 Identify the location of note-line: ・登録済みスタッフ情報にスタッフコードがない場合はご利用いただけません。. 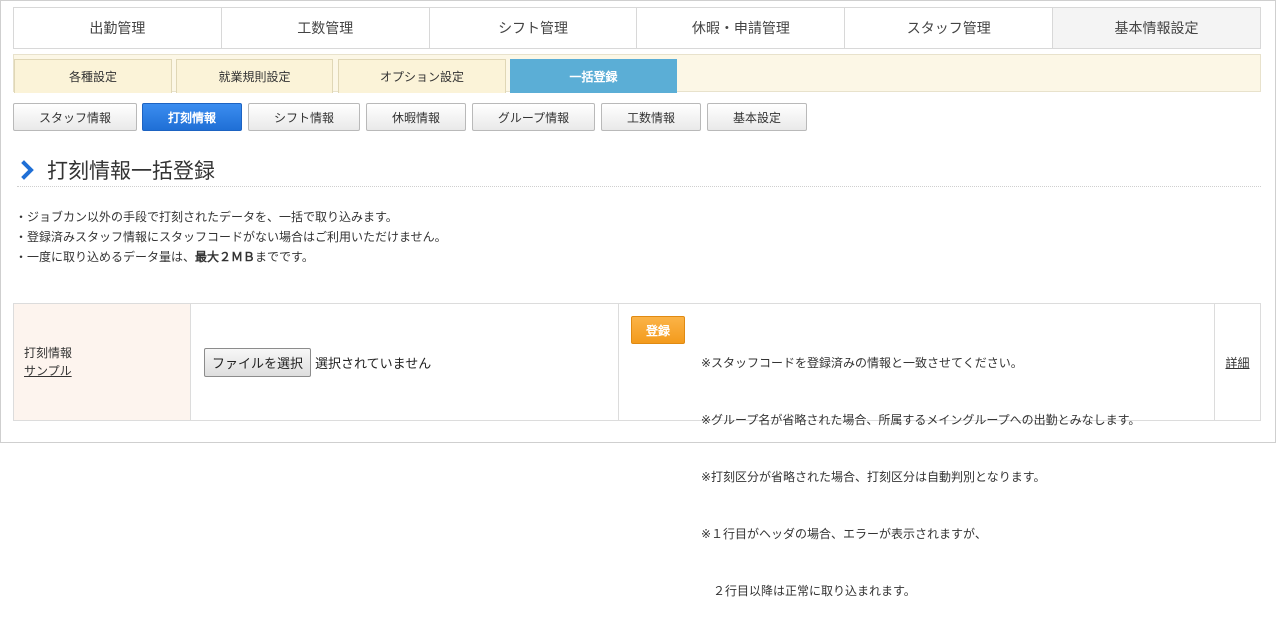
(231, 237).